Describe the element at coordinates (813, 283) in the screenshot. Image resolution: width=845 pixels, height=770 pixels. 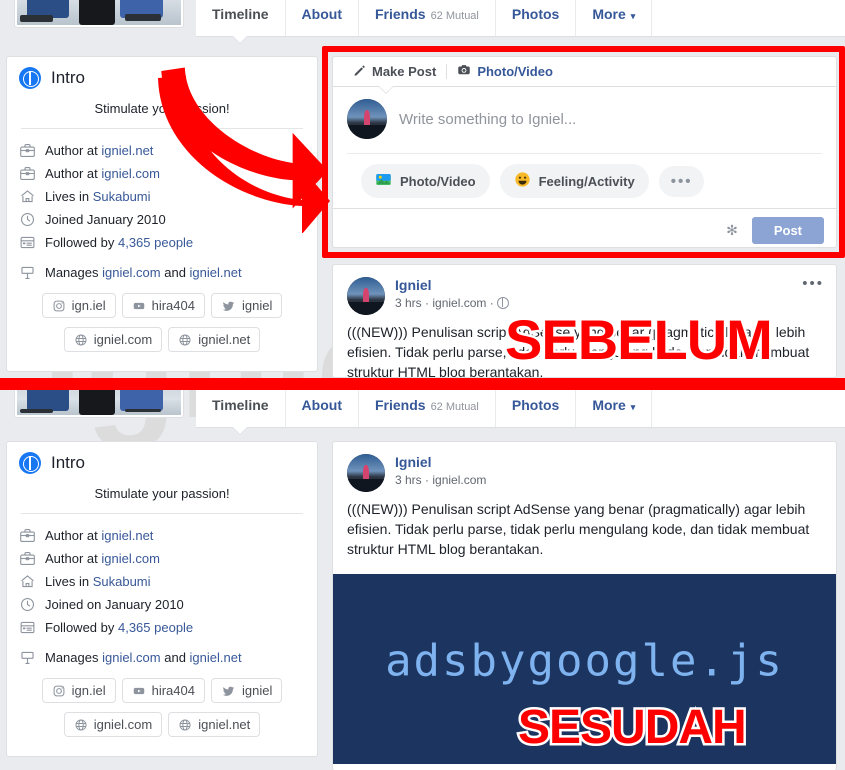
I see `post-menu-button: •••` at that location.